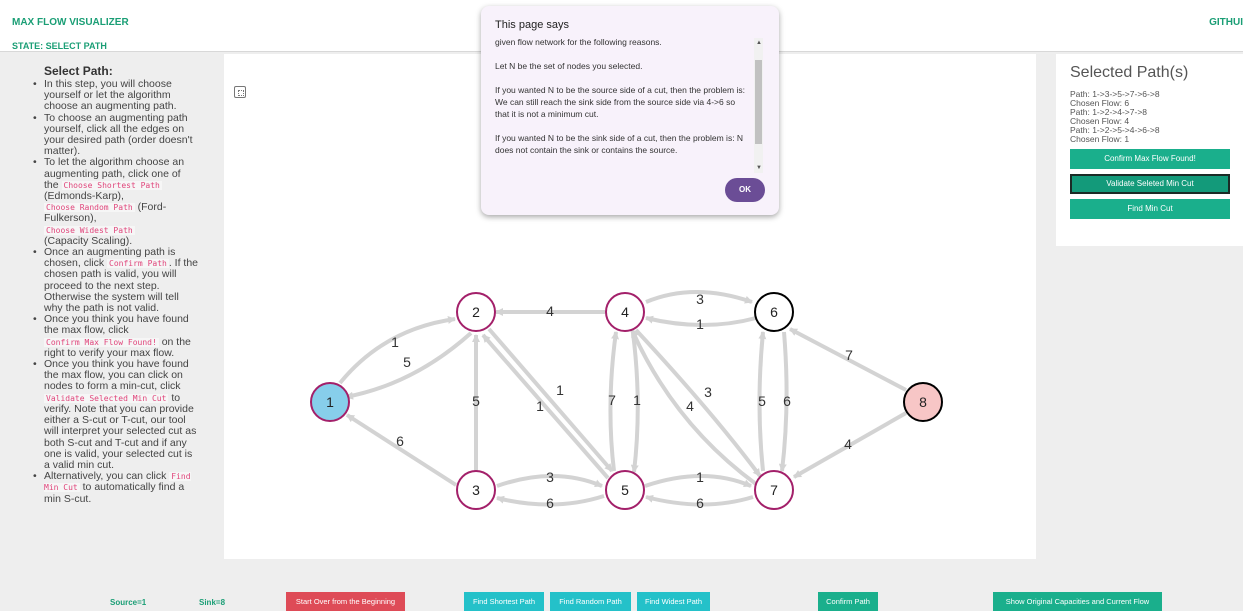 This screenshot has height=611, width=1243. I want to click on graph-node-5: 5, so click(625, 490).